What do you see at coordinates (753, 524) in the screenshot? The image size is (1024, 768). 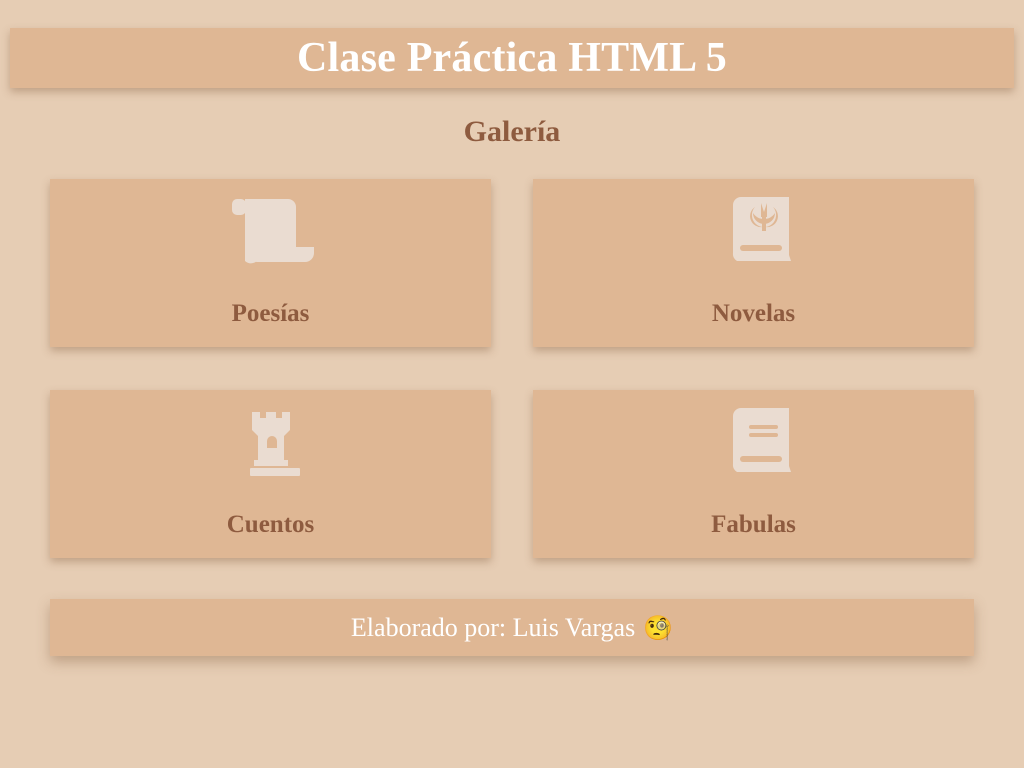 I see `card-label: Fabulas` at bounding box center [753, 524].